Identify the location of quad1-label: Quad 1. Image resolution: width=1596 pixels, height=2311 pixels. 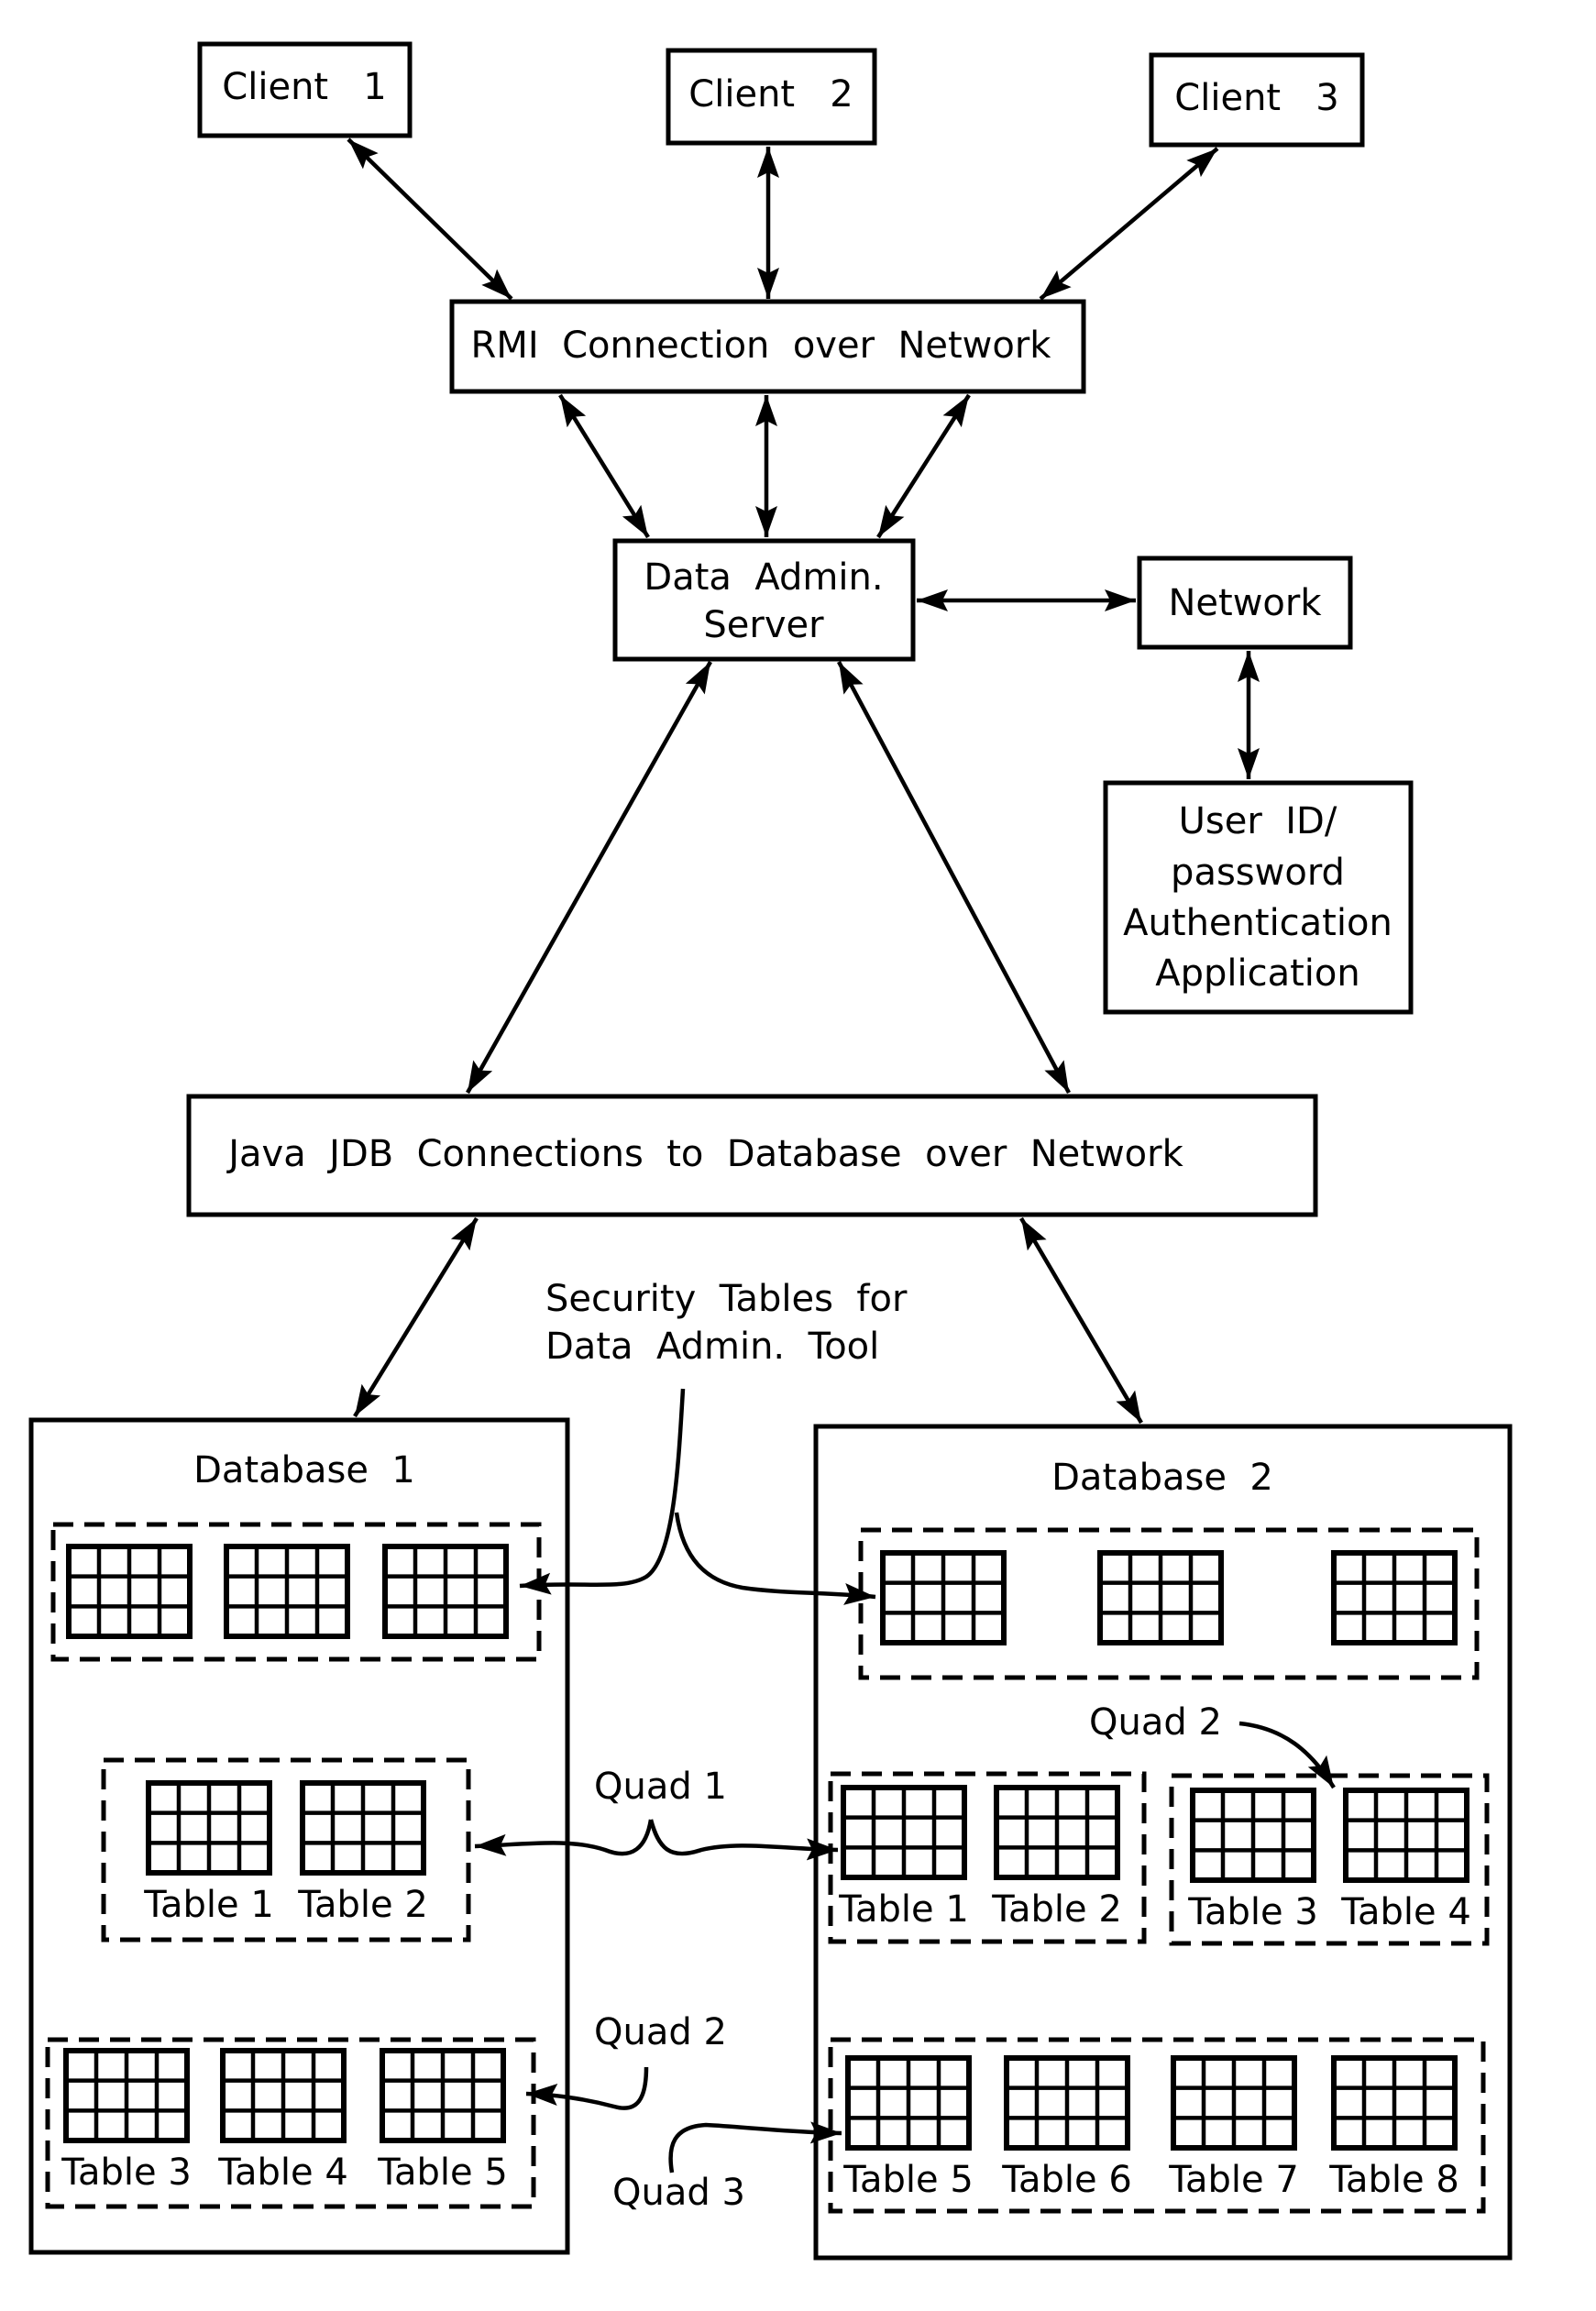
(660, 1787).